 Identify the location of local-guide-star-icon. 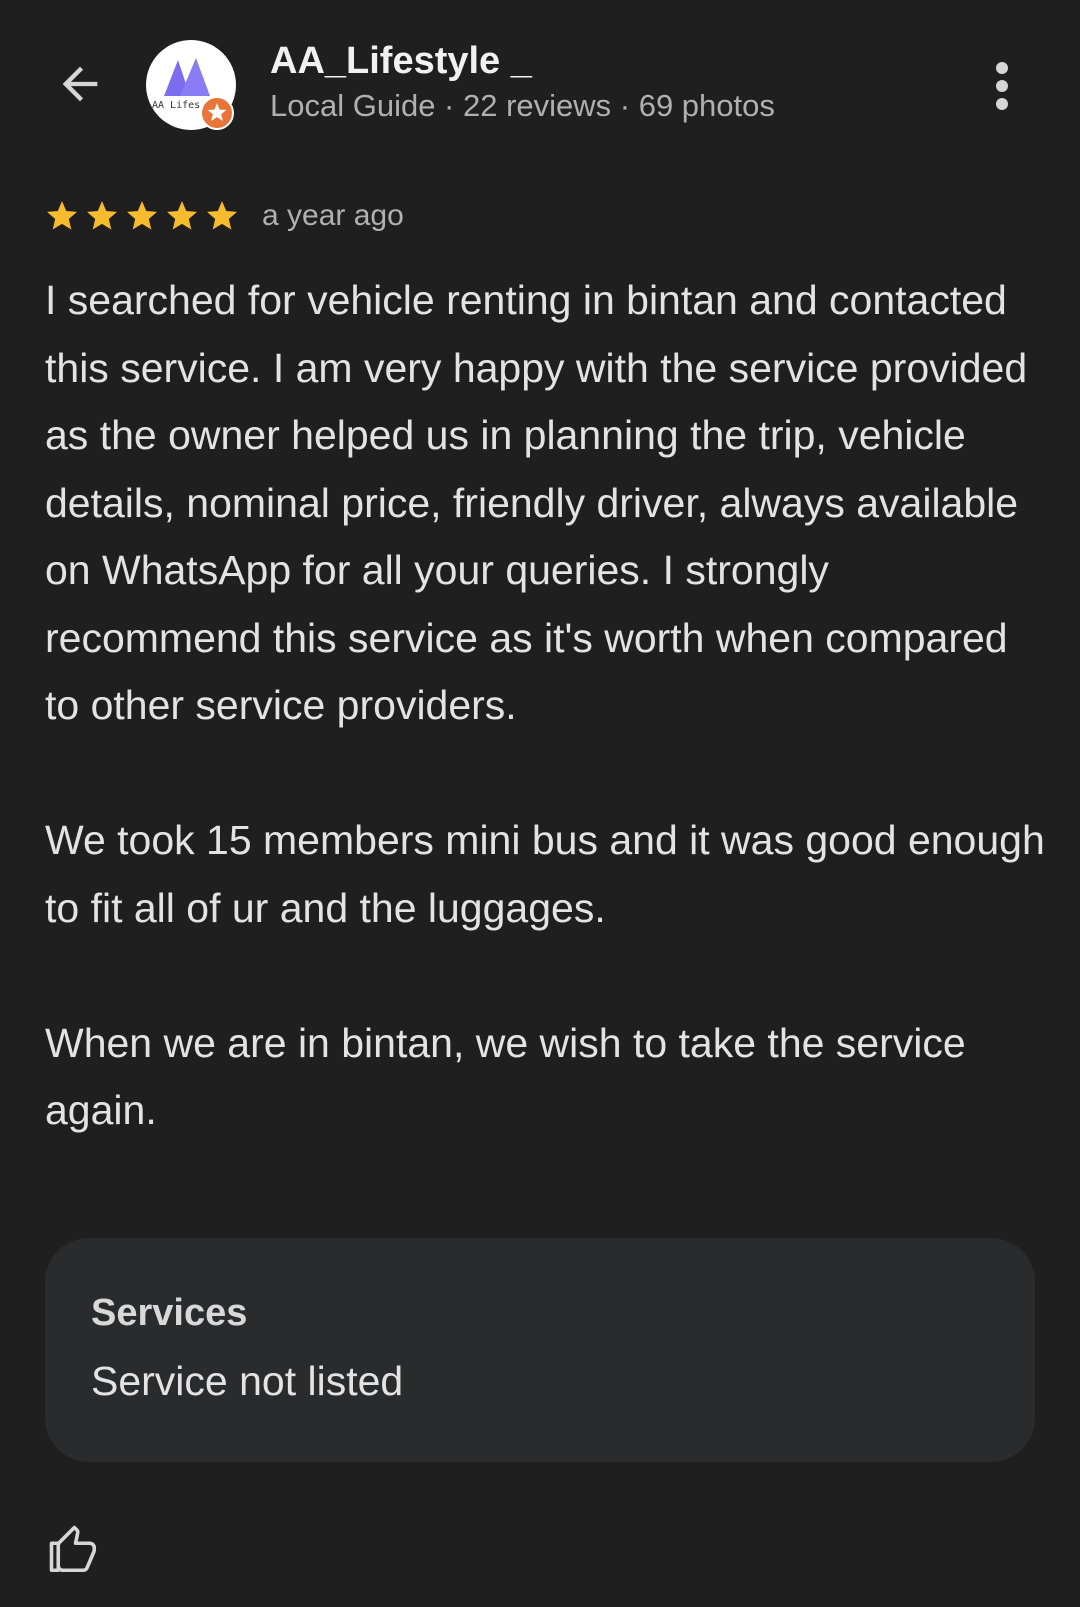
(217, 113).